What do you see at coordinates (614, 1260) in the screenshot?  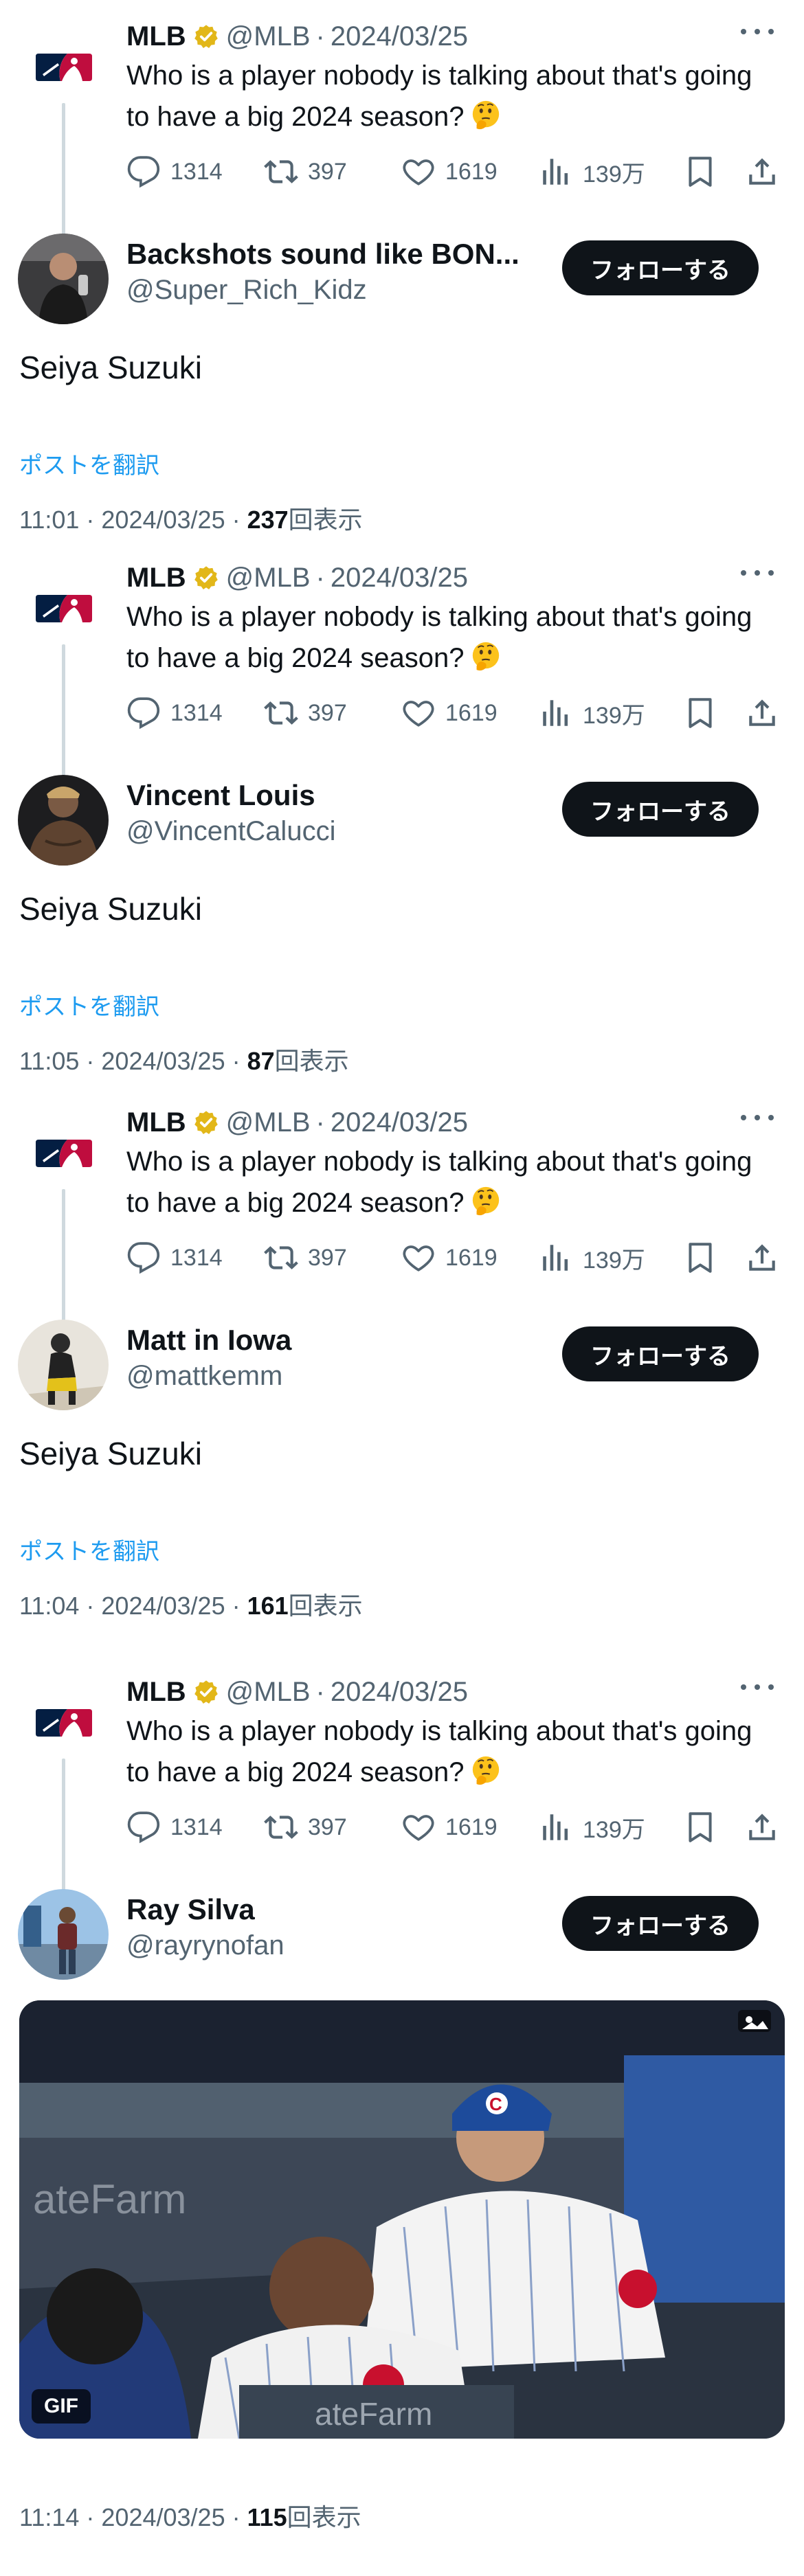 I see `views-count: 139万` at bounding box center [614, 1260].